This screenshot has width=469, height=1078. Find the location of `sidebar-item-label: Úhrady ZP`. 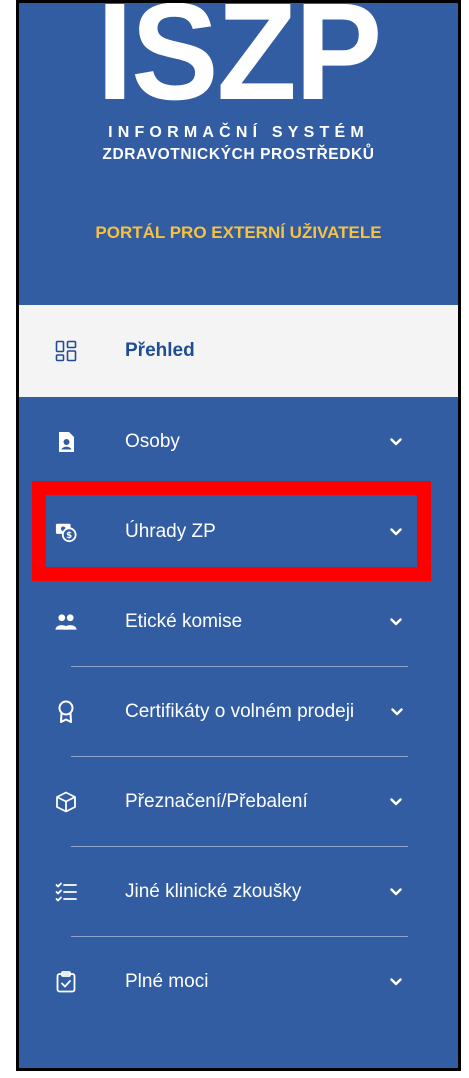

sidebar-item-label: Úhrady ZP is located at coordinates (170, 531).